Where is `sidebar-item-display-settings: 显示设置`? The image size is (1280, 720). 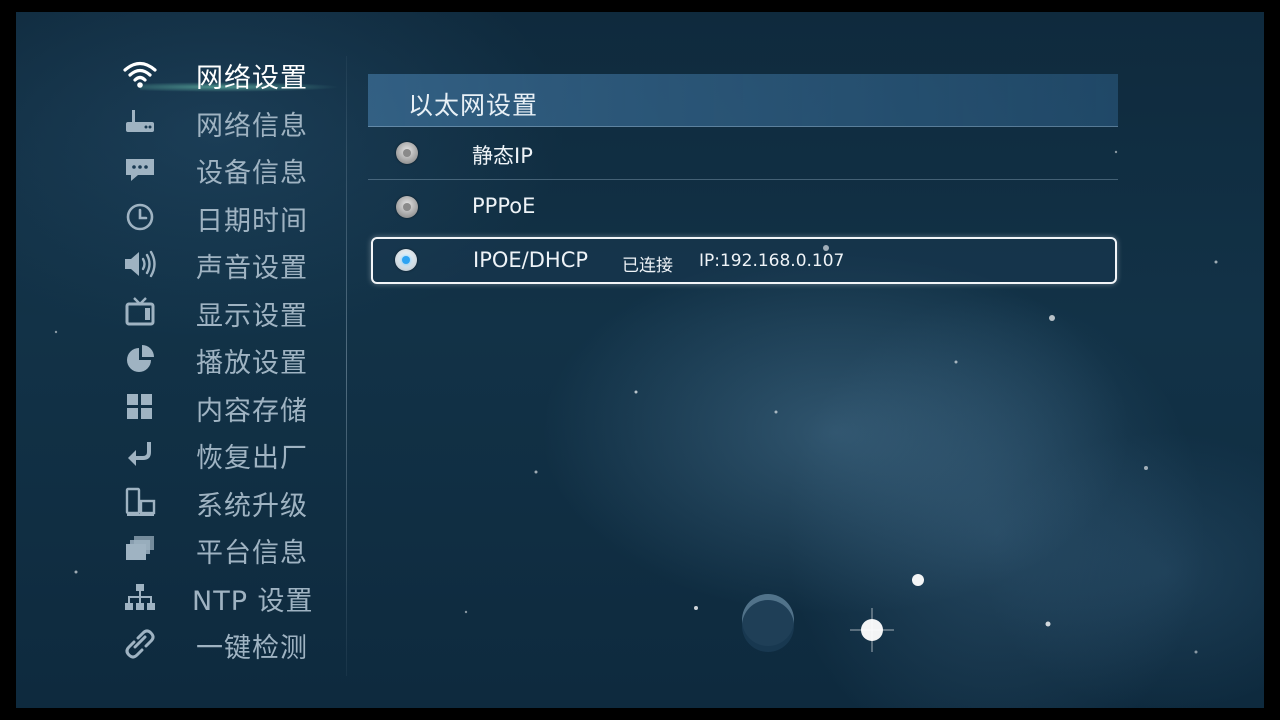 sidebar-item-display-settings: 显示设置 is located at coordinates (226, 312).